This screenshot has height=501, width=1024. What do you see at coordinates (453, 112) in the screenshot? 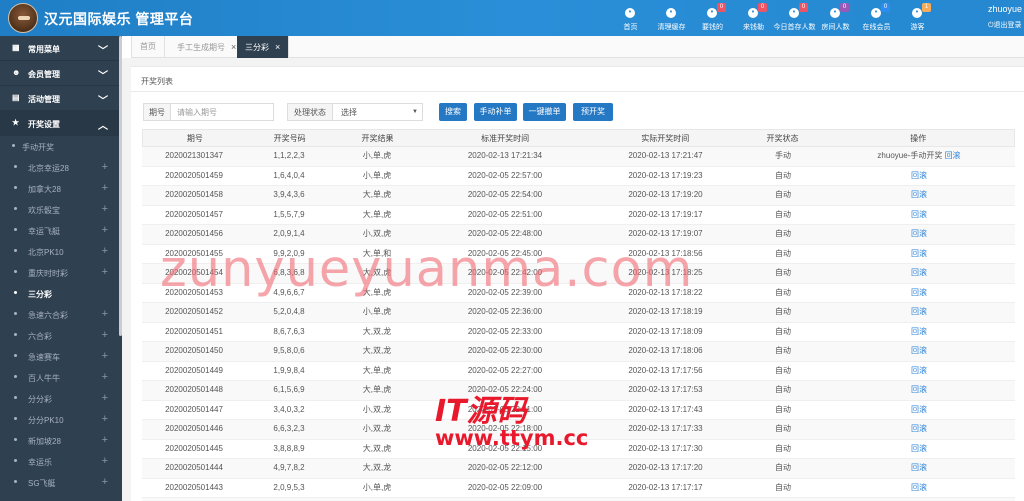
I see `search-button: 搜索` at bounding box center [453, 112].